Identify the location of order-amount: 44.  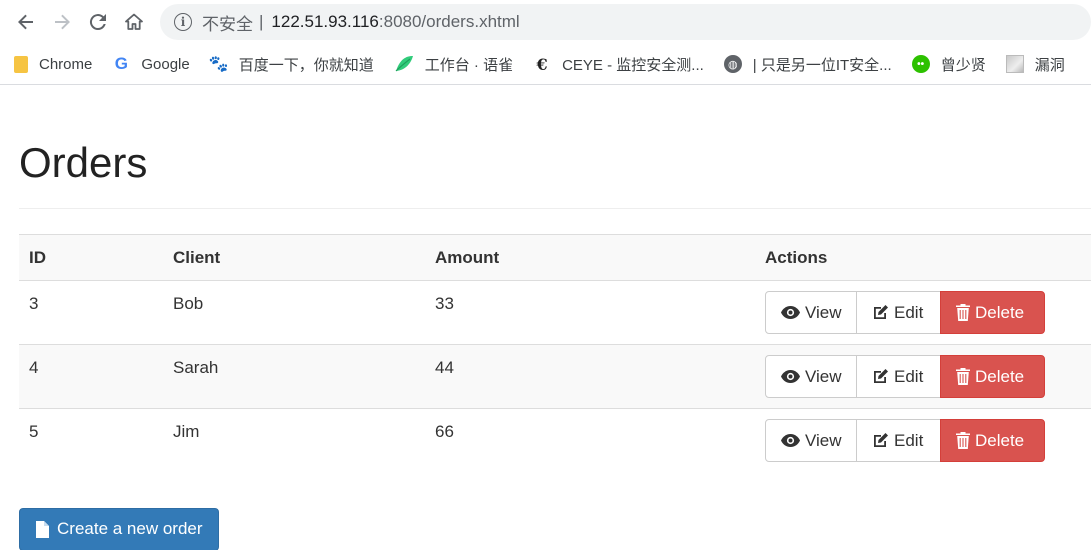
(444, 367).